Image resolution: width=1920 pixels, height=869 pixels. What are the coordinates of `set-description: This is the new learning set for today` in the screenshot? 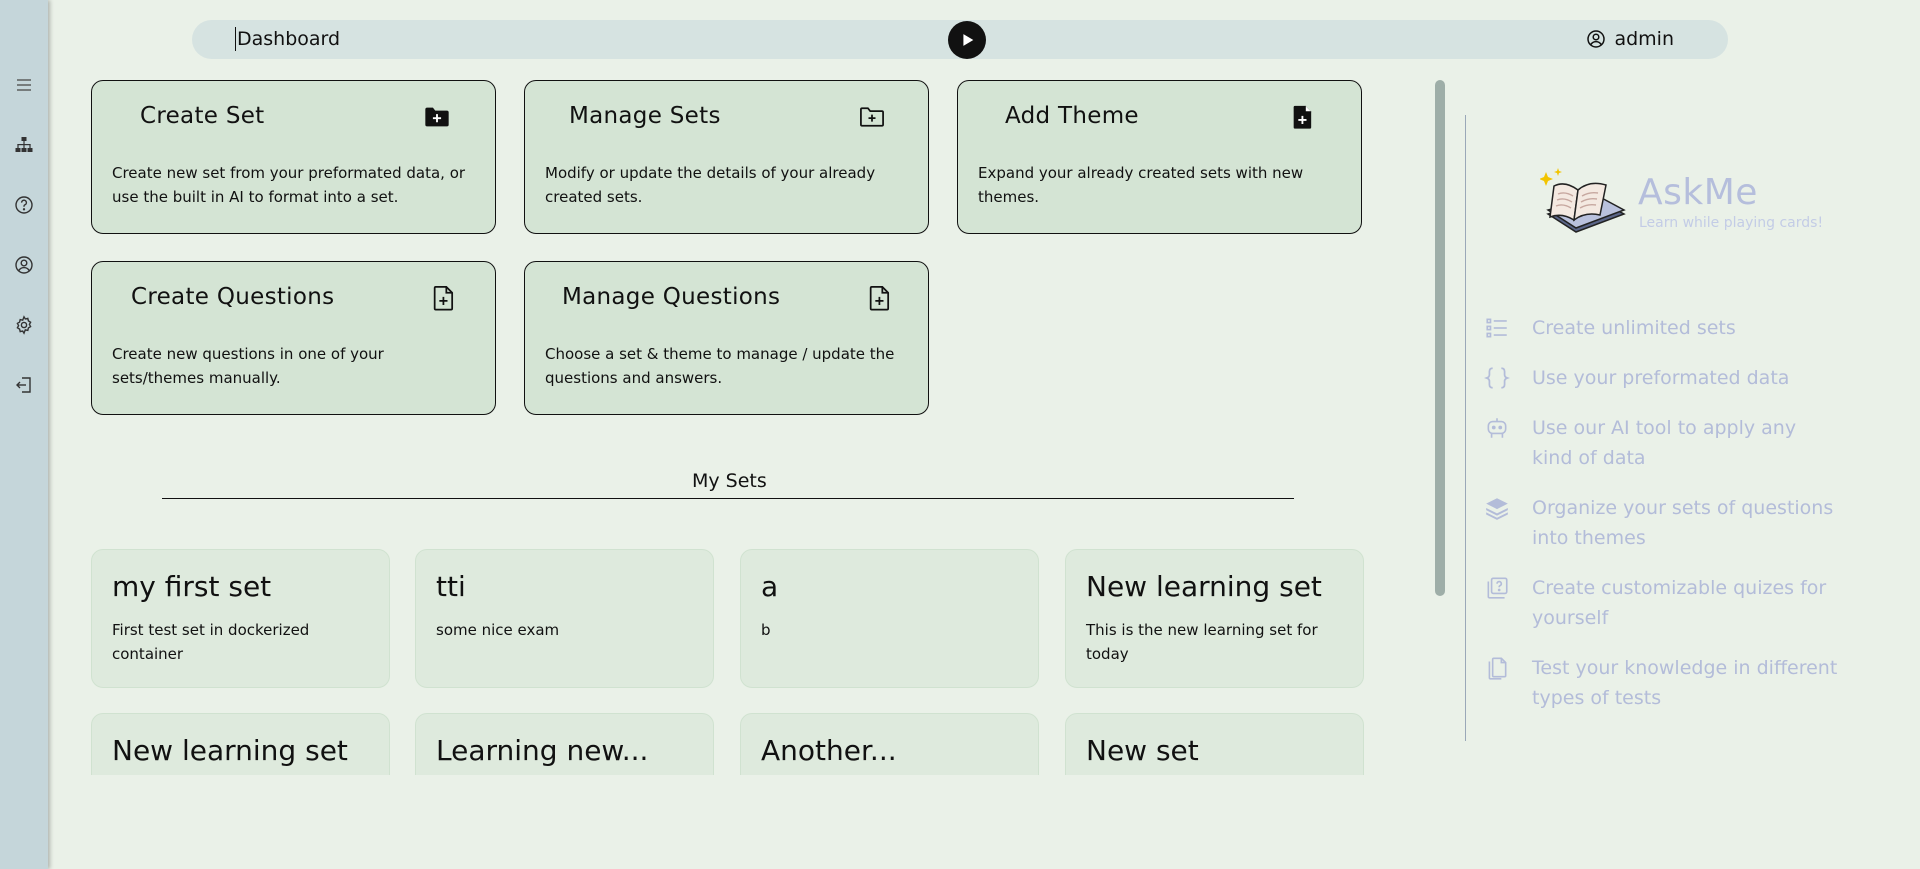 It's located at (1202, 642).